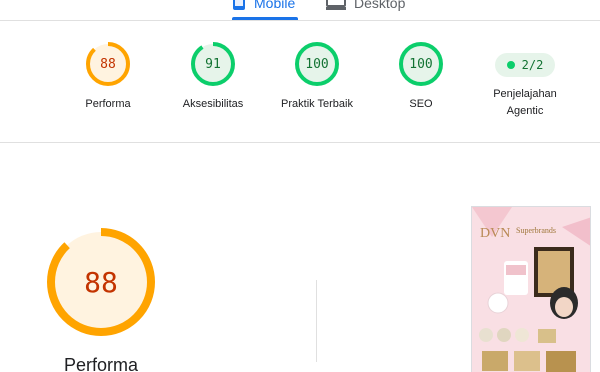 The image size is (600, 372). I want to click on gauge-value: 91, so click(213, 64).